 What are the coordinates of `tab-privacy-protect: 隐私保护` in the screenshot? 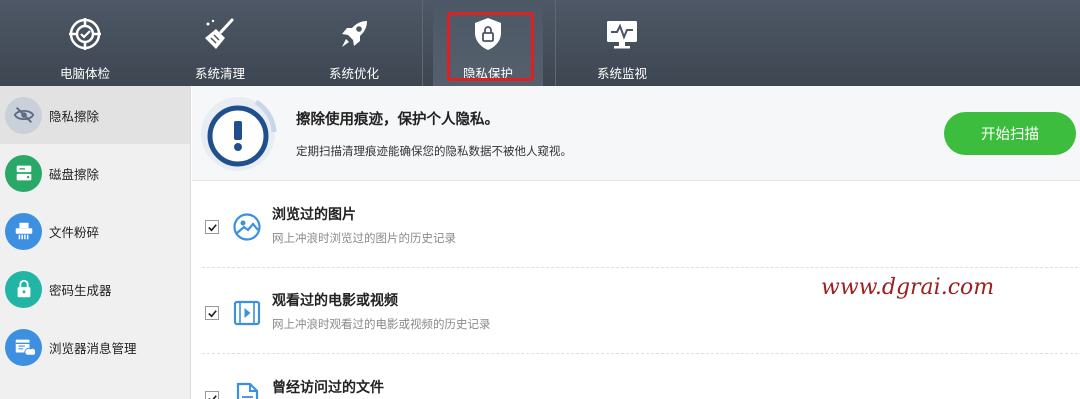 It's located at (488, 43).